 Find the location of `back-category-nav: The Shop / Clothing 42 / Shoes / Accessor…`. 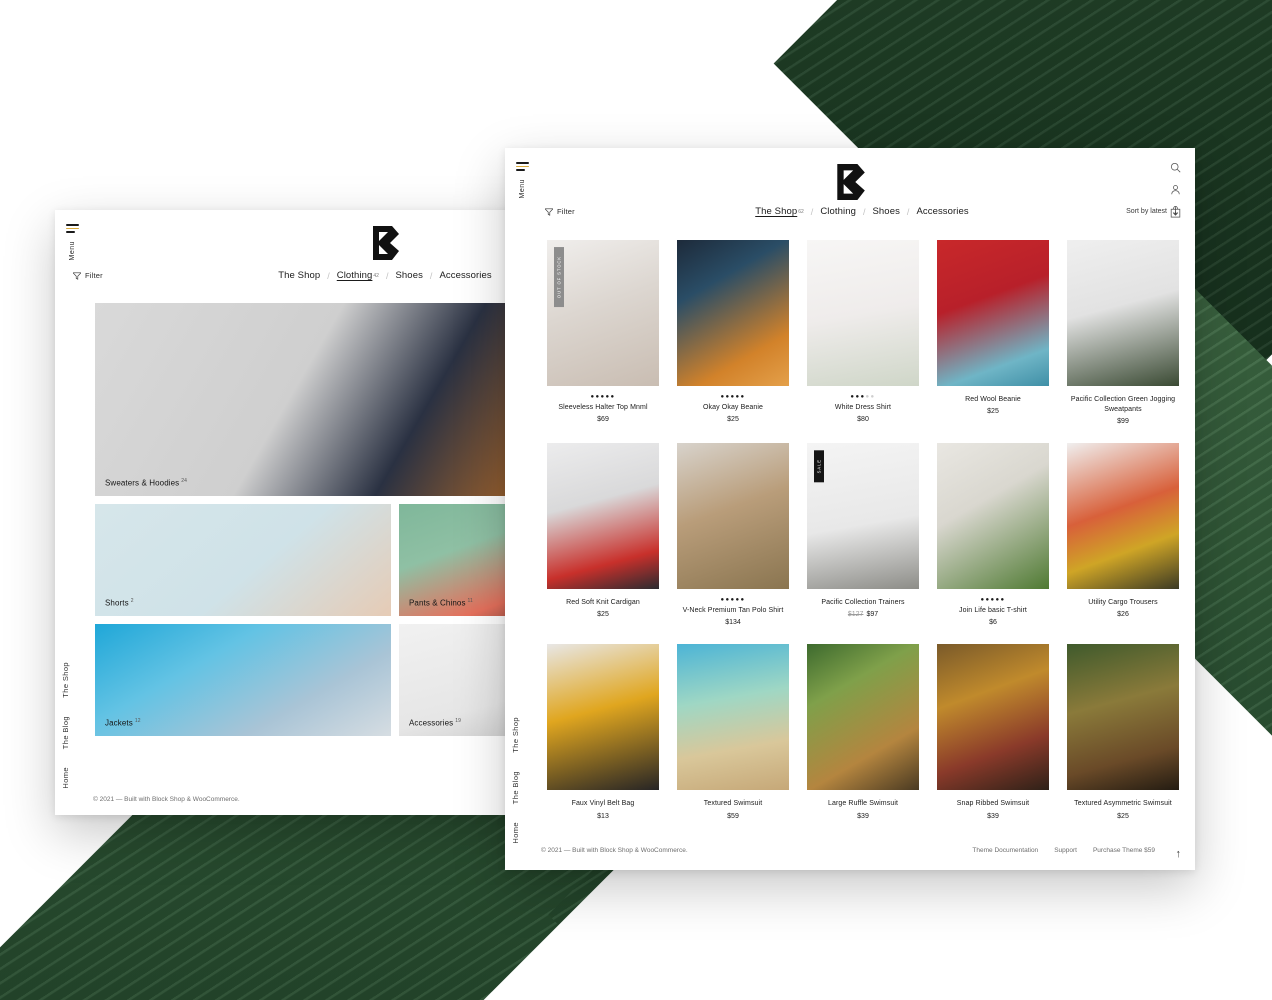

back-category-nav: The Shop / Clothing 42 / Shoes / Accessor… is located at coordinates (385, 275).